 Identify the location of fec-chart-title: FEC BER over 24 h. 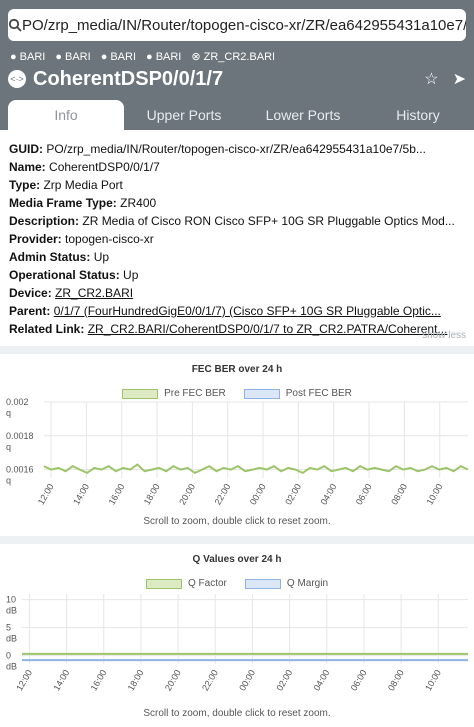
(237, 369).